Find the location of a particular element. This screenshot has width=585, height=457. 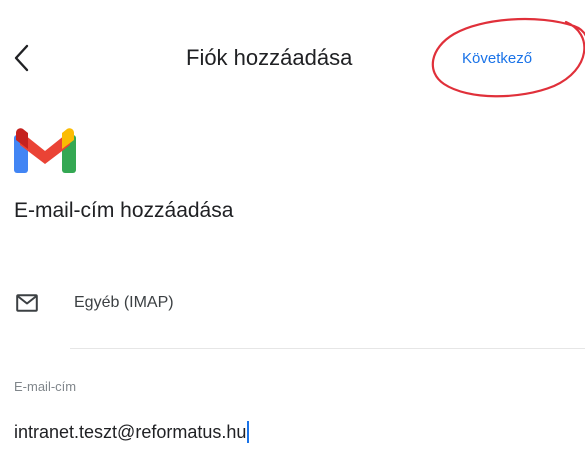

account-type-option: Egyéb (IMAP) is located at coordinates (292, 303).